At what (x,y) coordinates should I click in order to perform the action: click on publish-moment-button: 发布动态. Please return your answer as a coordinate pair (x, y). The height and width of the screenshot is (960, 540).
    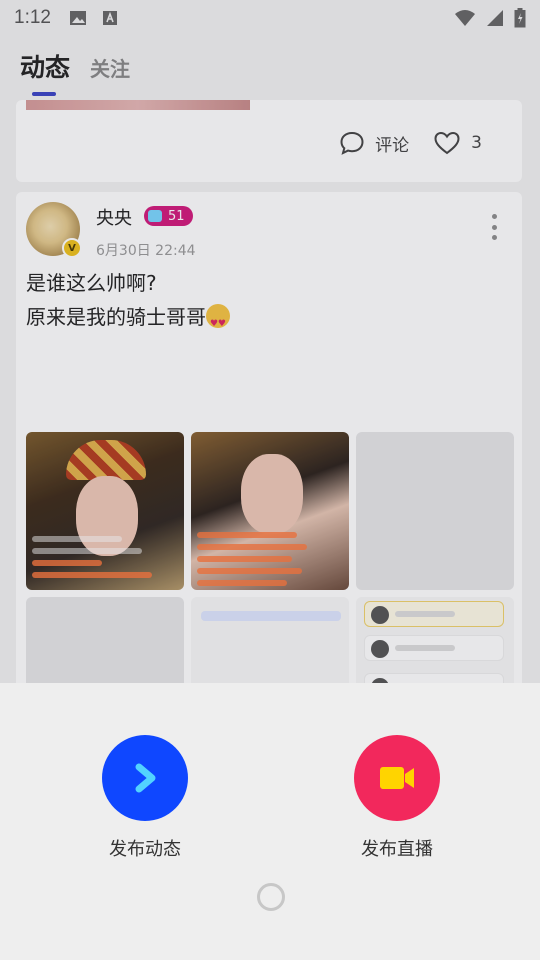
    Looking at the image, I should click on (145, 798).